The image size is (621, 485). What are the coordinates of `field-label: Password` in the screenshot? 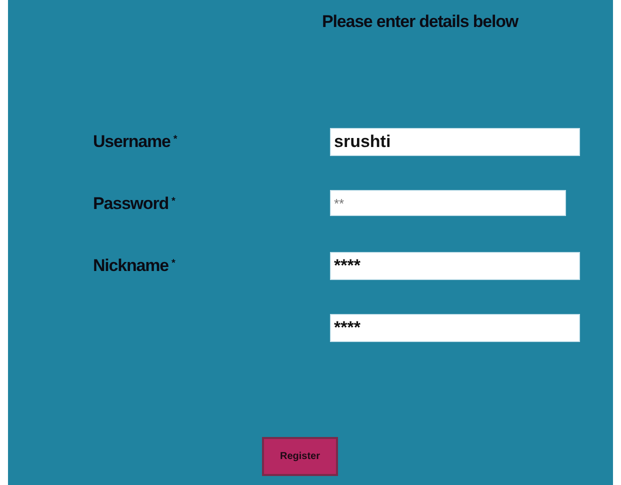 It's located at (131, 204).